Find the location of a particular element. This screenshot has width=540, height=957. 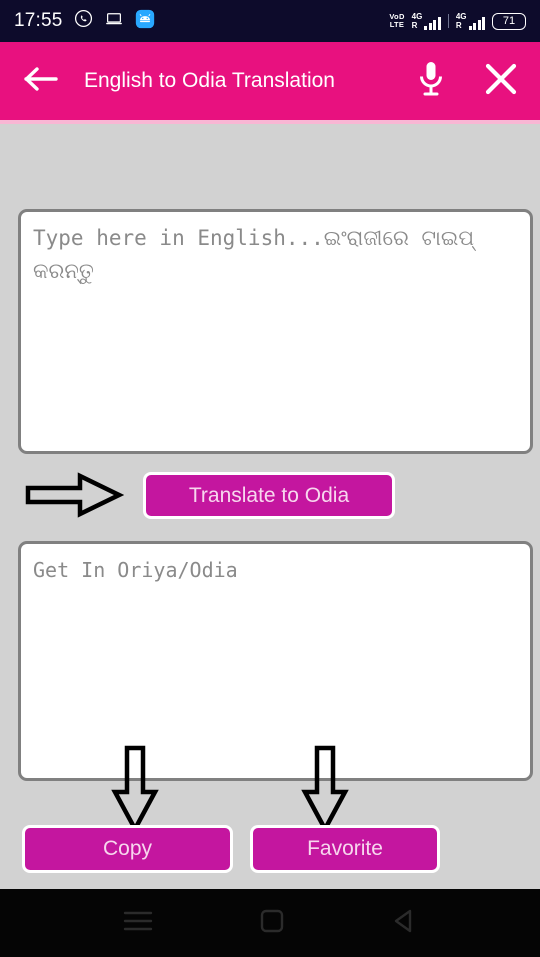

sim2-signal-bars is located at coordinates (476, 23).